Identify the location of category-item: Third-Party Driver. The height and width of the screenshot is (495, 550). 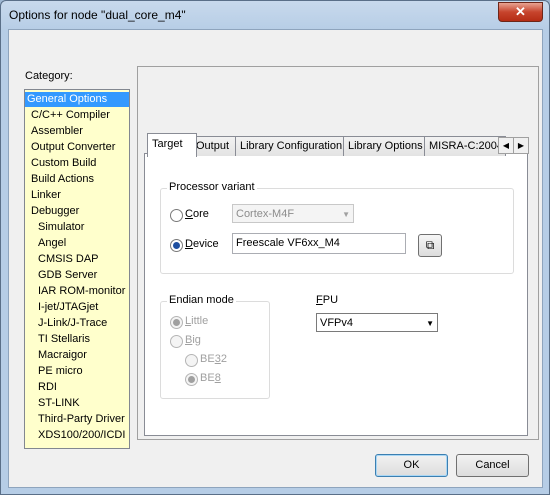
(81, 419).